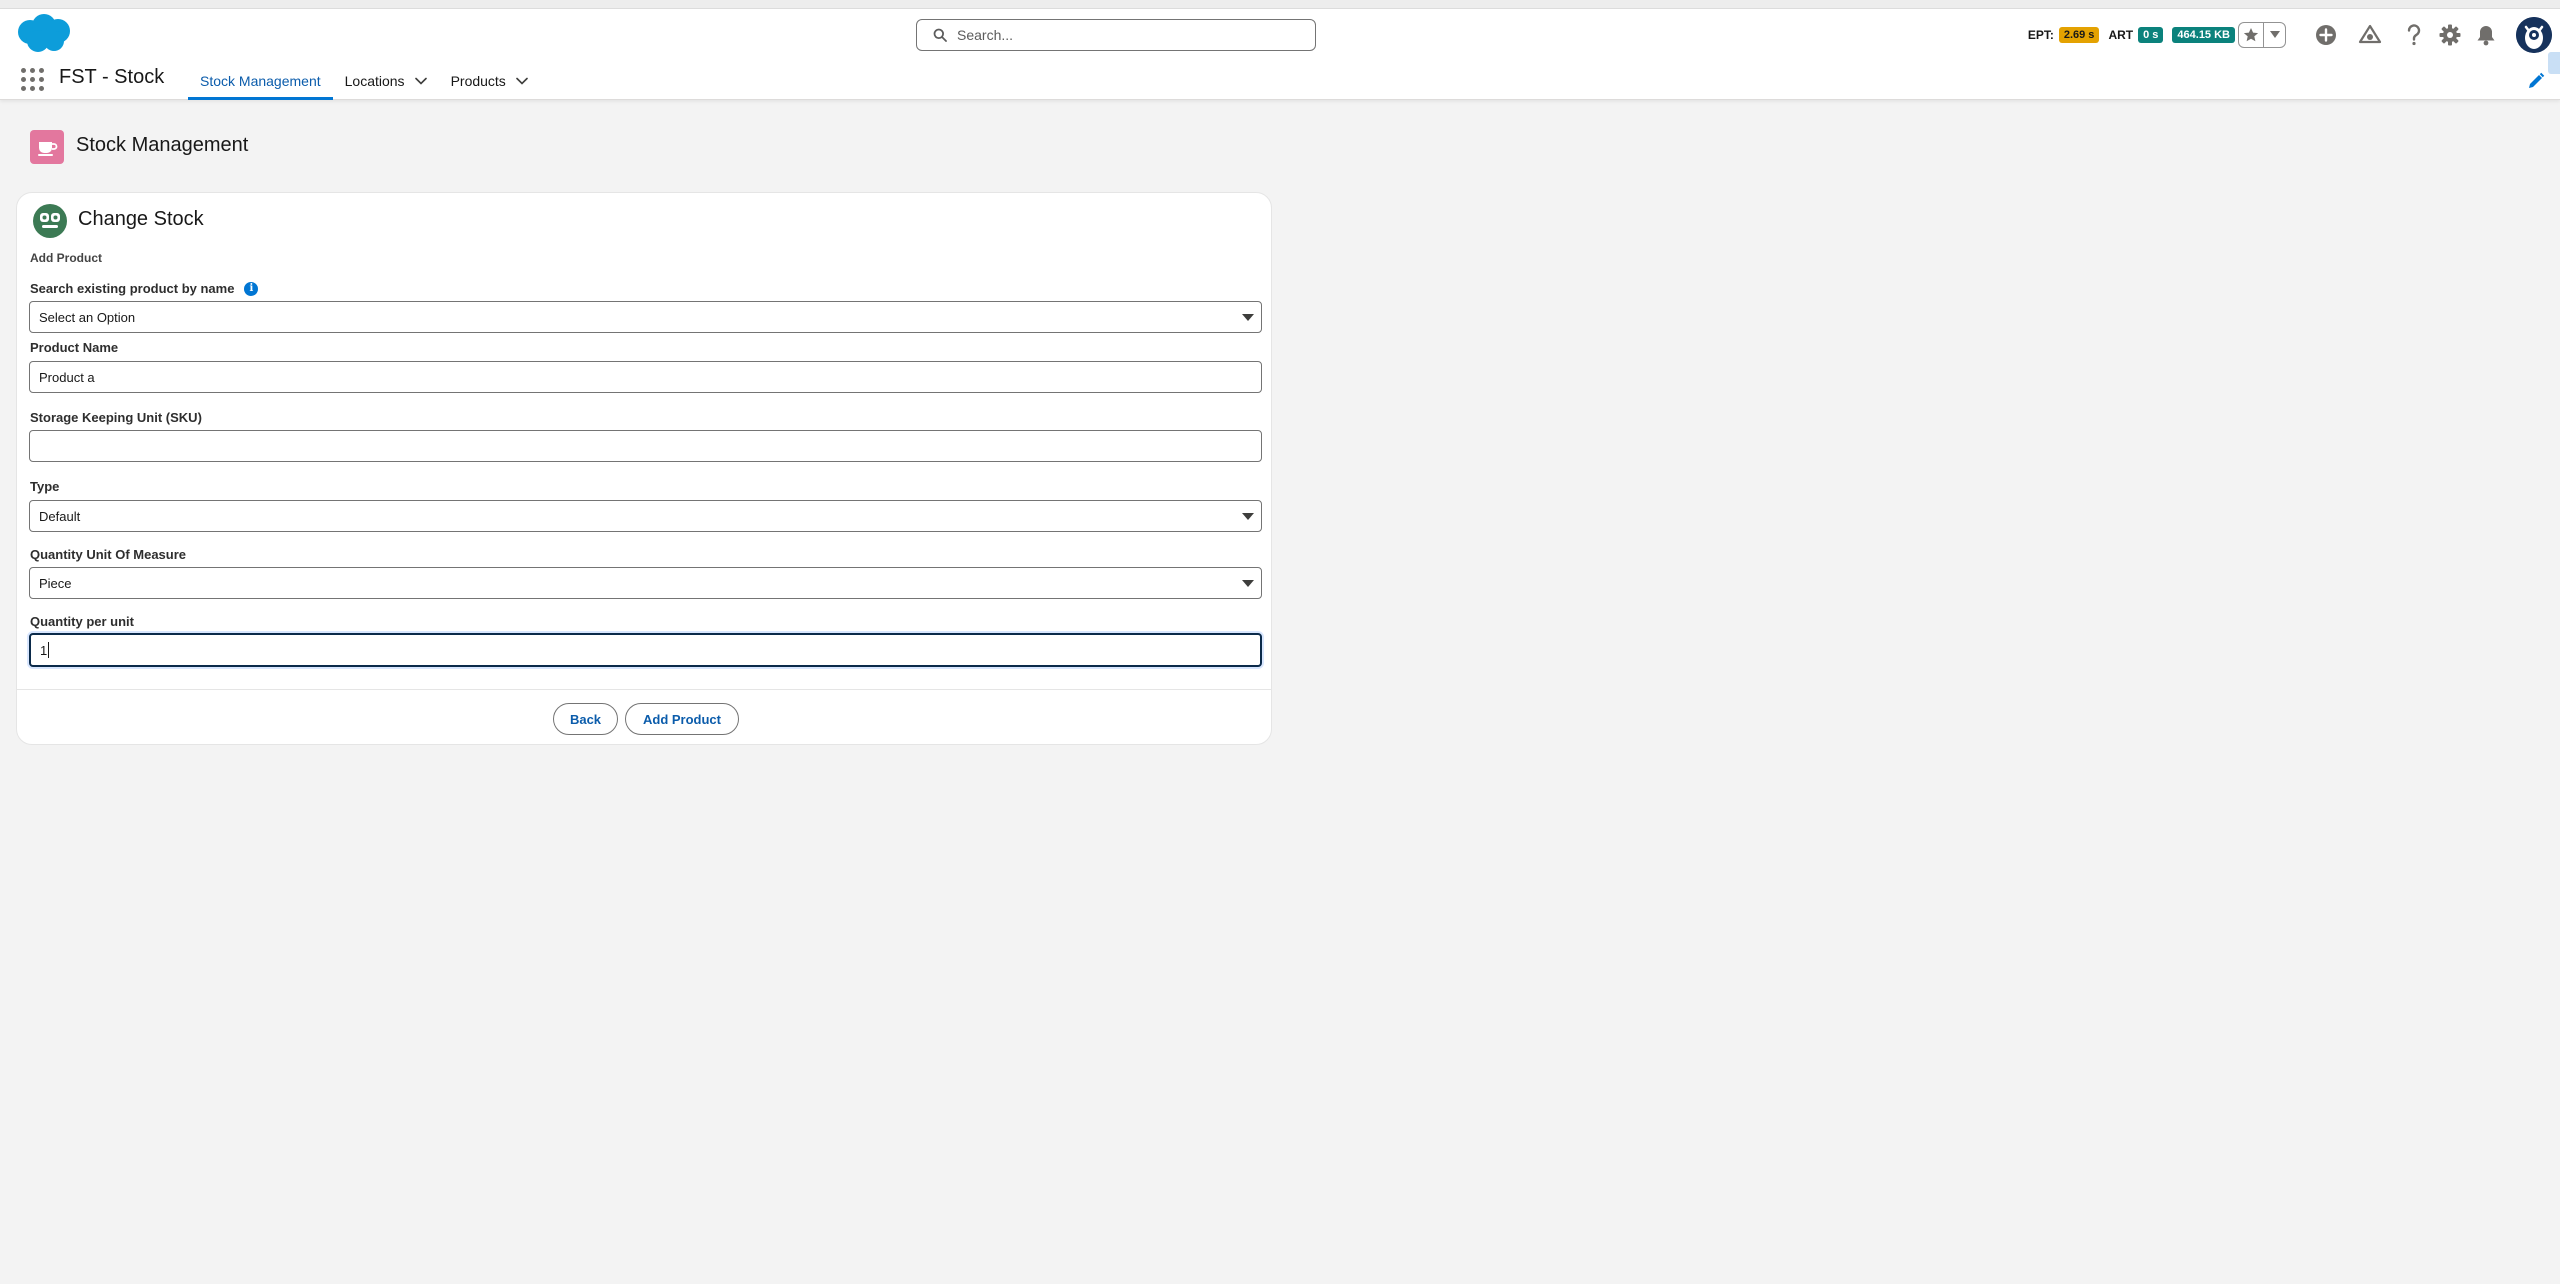 Image resolution: width=2560 pixels, height=1284 pixels. I want to click on utility-bar: EPT: 2.69 s ART 0 s 464.15 KB, so click(2293, 35).